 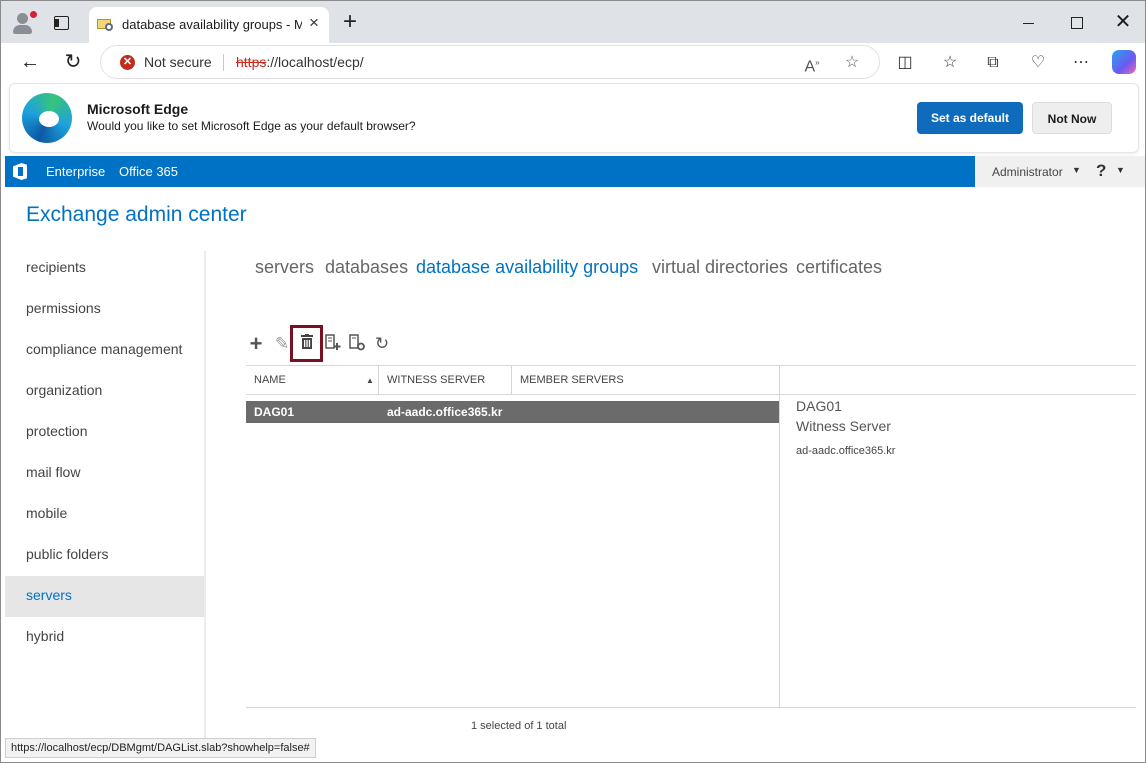 What do you see at coordinates (812, 64) in the screenshot?
I see `read-aloud-icon: A»` at bounding box center [812, 64].